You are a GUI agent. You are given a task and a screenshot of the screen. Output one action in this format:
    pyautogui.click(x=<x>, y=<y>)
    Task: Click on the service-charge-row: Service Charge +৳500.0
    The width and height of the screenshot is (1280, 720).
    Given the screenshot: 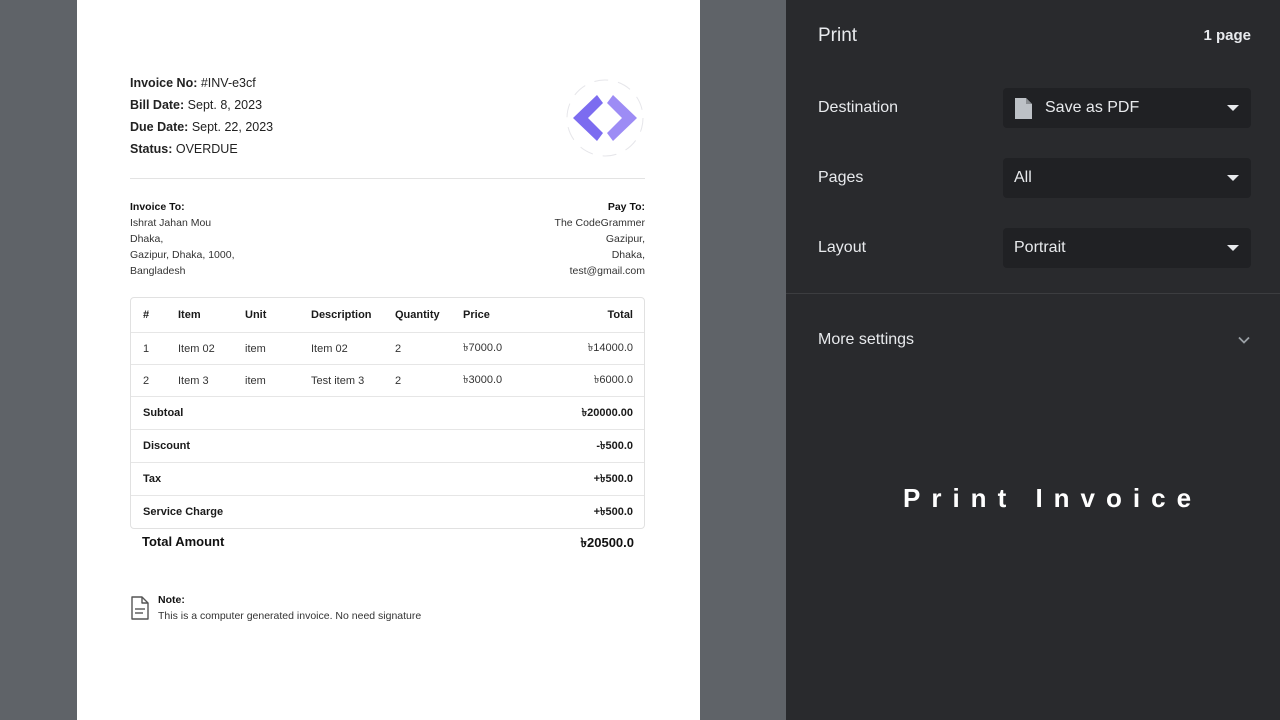 What is the action you would take?
    pyautogui.click(x=387, y=511)
    